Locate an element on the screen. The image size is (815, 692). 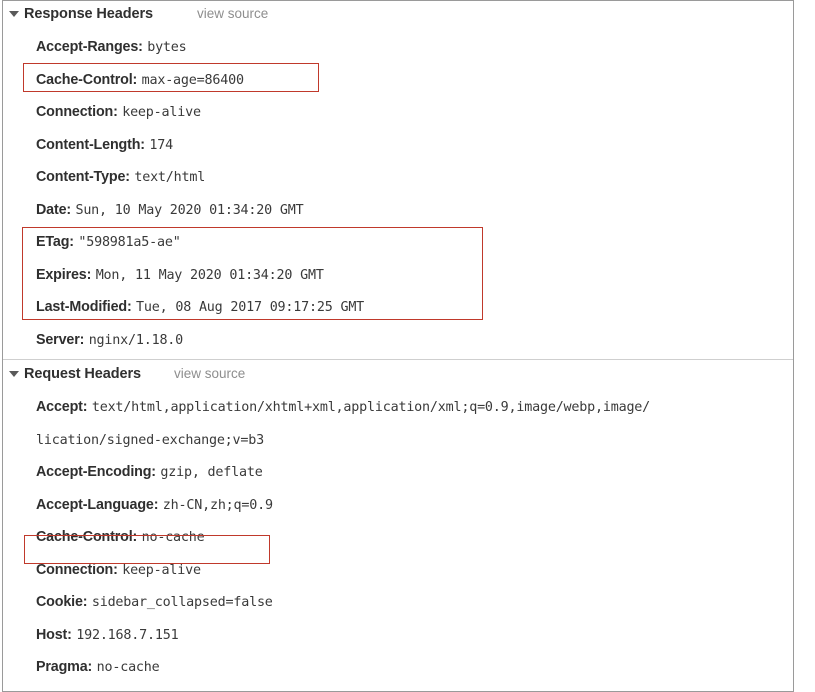
header-row: ETag: "598981a5-ae" is located at coordinates (398, 242).